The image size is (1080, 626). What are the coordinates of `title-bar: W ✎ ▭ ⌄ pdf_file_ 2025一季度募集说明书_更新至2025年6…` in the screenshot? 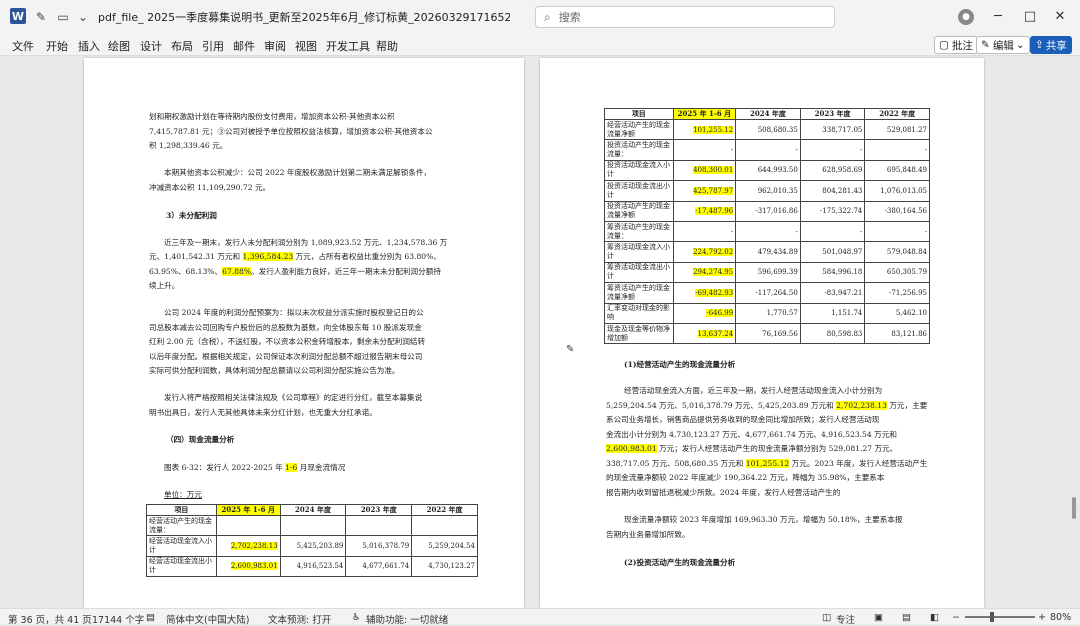 It's located at (540, 17).